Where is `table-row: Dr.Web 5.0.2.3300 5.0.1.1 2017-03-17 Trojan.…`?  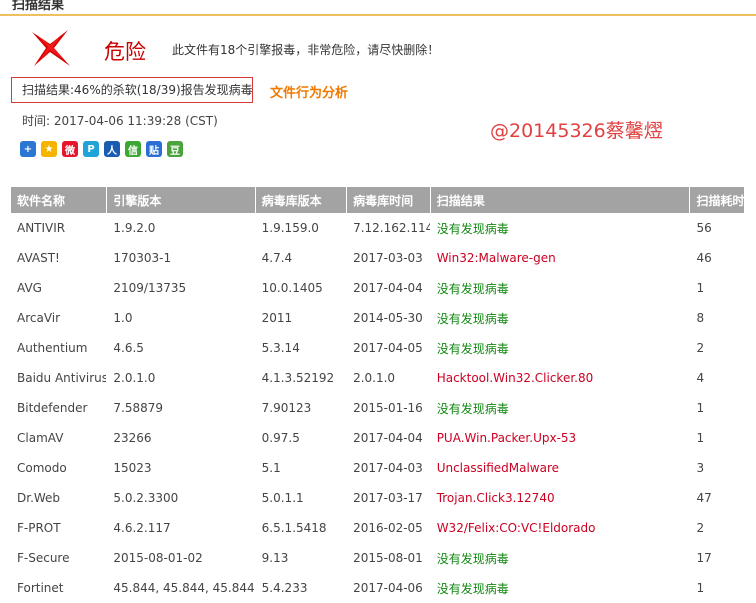
table-row: Dr.Web 5.0.2.3300 5.0.1.1 2017-03-17 Trojan.… is located at coordinates (377, 498).